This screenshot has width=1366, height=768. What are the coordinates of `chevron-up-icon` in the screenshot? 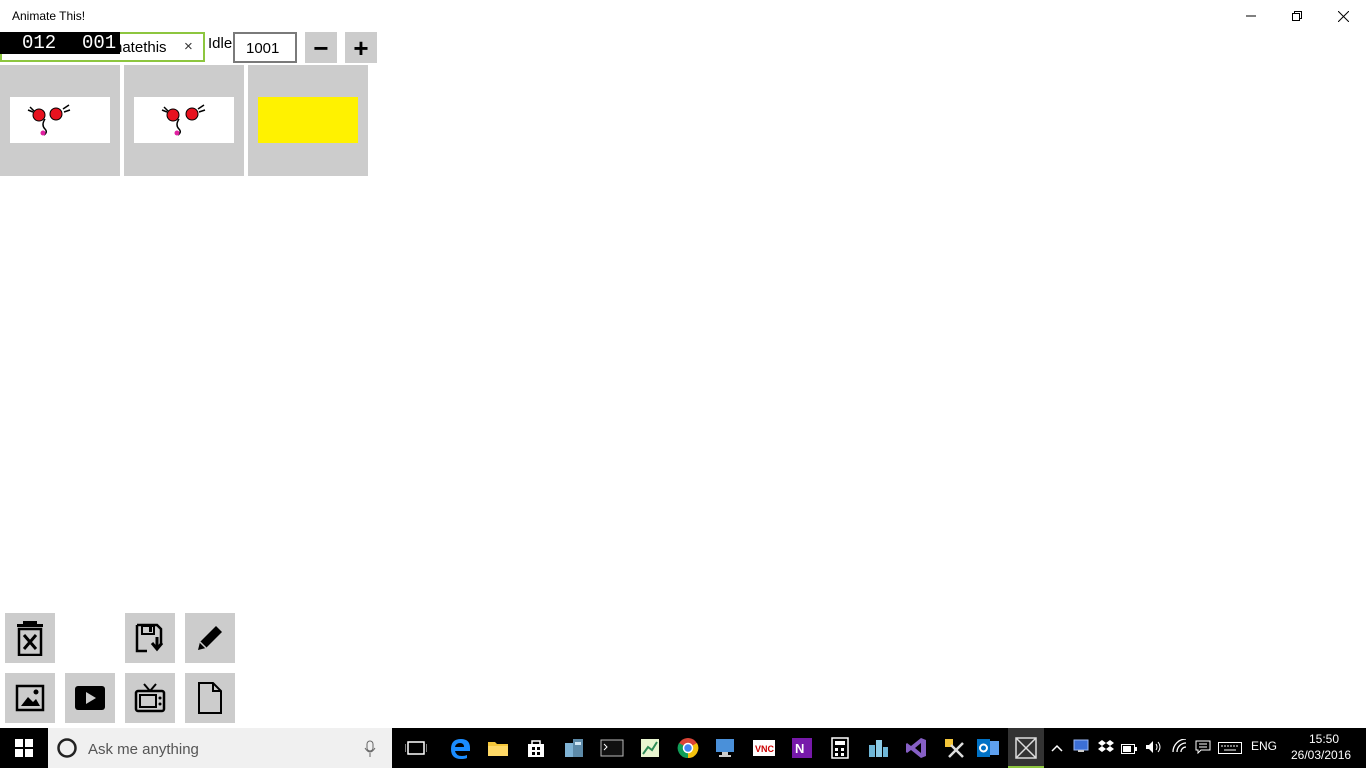 It's located at (1057, 748).